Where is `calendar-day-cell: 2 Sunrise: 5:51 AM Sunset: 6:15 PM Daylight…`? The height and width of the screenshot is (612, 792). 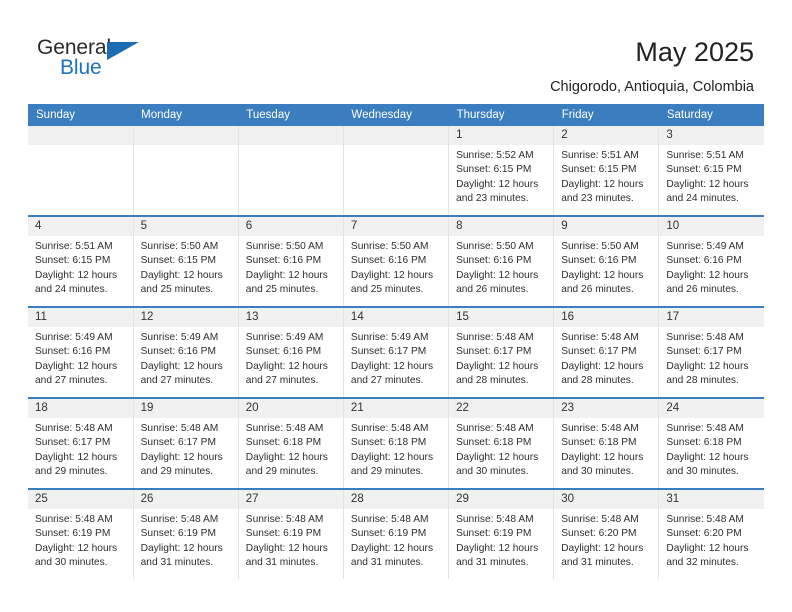 calendar-day-cell: 2 Sunrise: 5:51 AM Sunset: 6:15 PM Daylight… is located at coordinates (606, 171).